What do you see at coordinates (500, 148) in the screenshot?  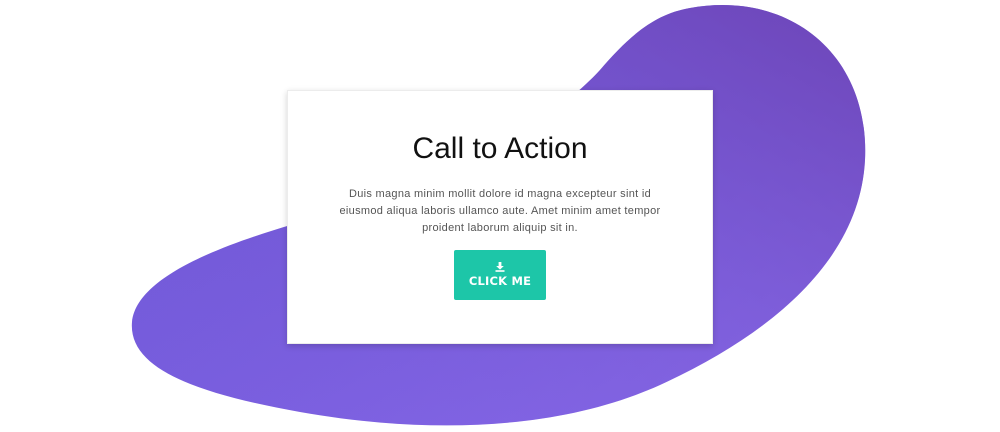 I see `card-title: Call to Action` at bounding box center [500, 148].